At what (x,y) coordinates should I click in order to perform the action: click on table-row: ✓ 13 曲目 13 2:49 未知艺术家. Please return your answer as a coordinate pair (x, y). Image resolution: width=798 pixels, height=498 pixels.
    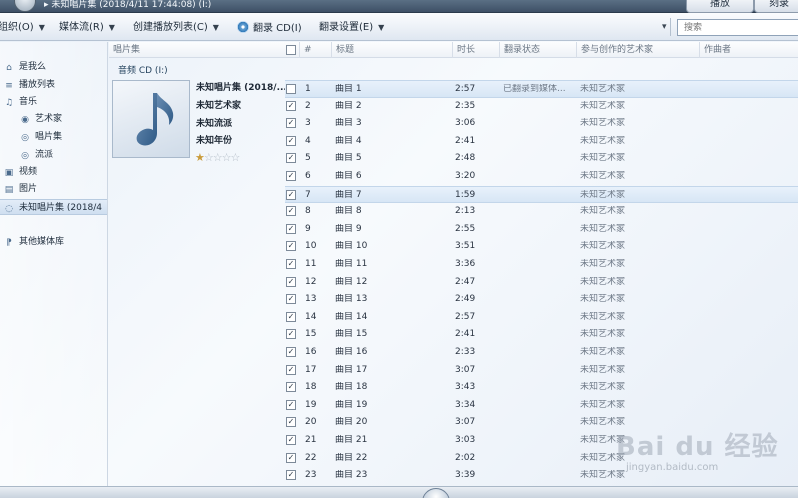
    Looking at the image, I should click on (541, 300).